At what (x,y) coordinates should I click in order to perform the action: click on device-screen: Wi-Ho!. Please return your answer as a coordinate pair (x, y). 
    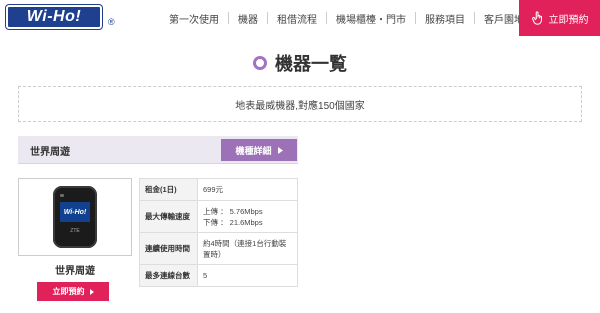
    Looking at the image, I should click on (75, 212).